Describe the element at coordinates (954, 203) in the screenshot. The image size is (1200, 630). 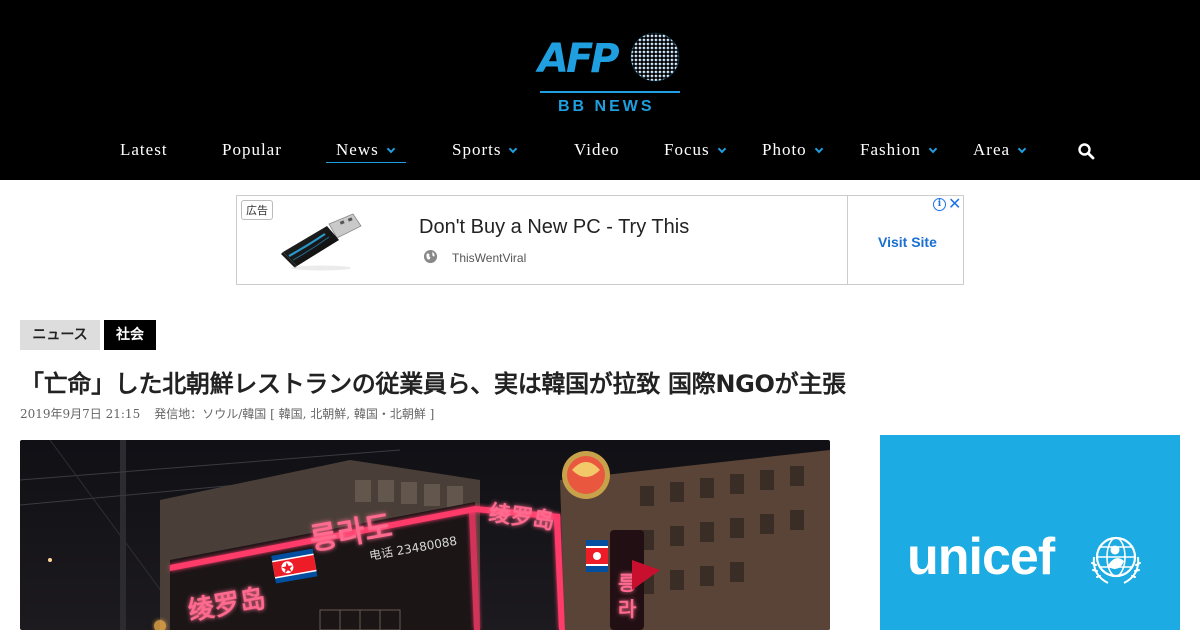
I see `ad-close-icon: ✕` at that location.